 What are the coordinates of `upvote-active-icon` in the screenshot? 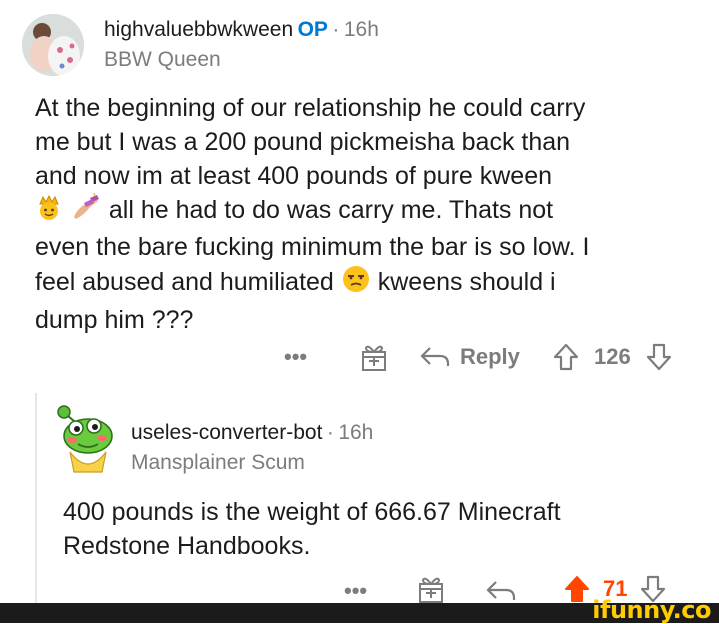 It's located at (577, 589).